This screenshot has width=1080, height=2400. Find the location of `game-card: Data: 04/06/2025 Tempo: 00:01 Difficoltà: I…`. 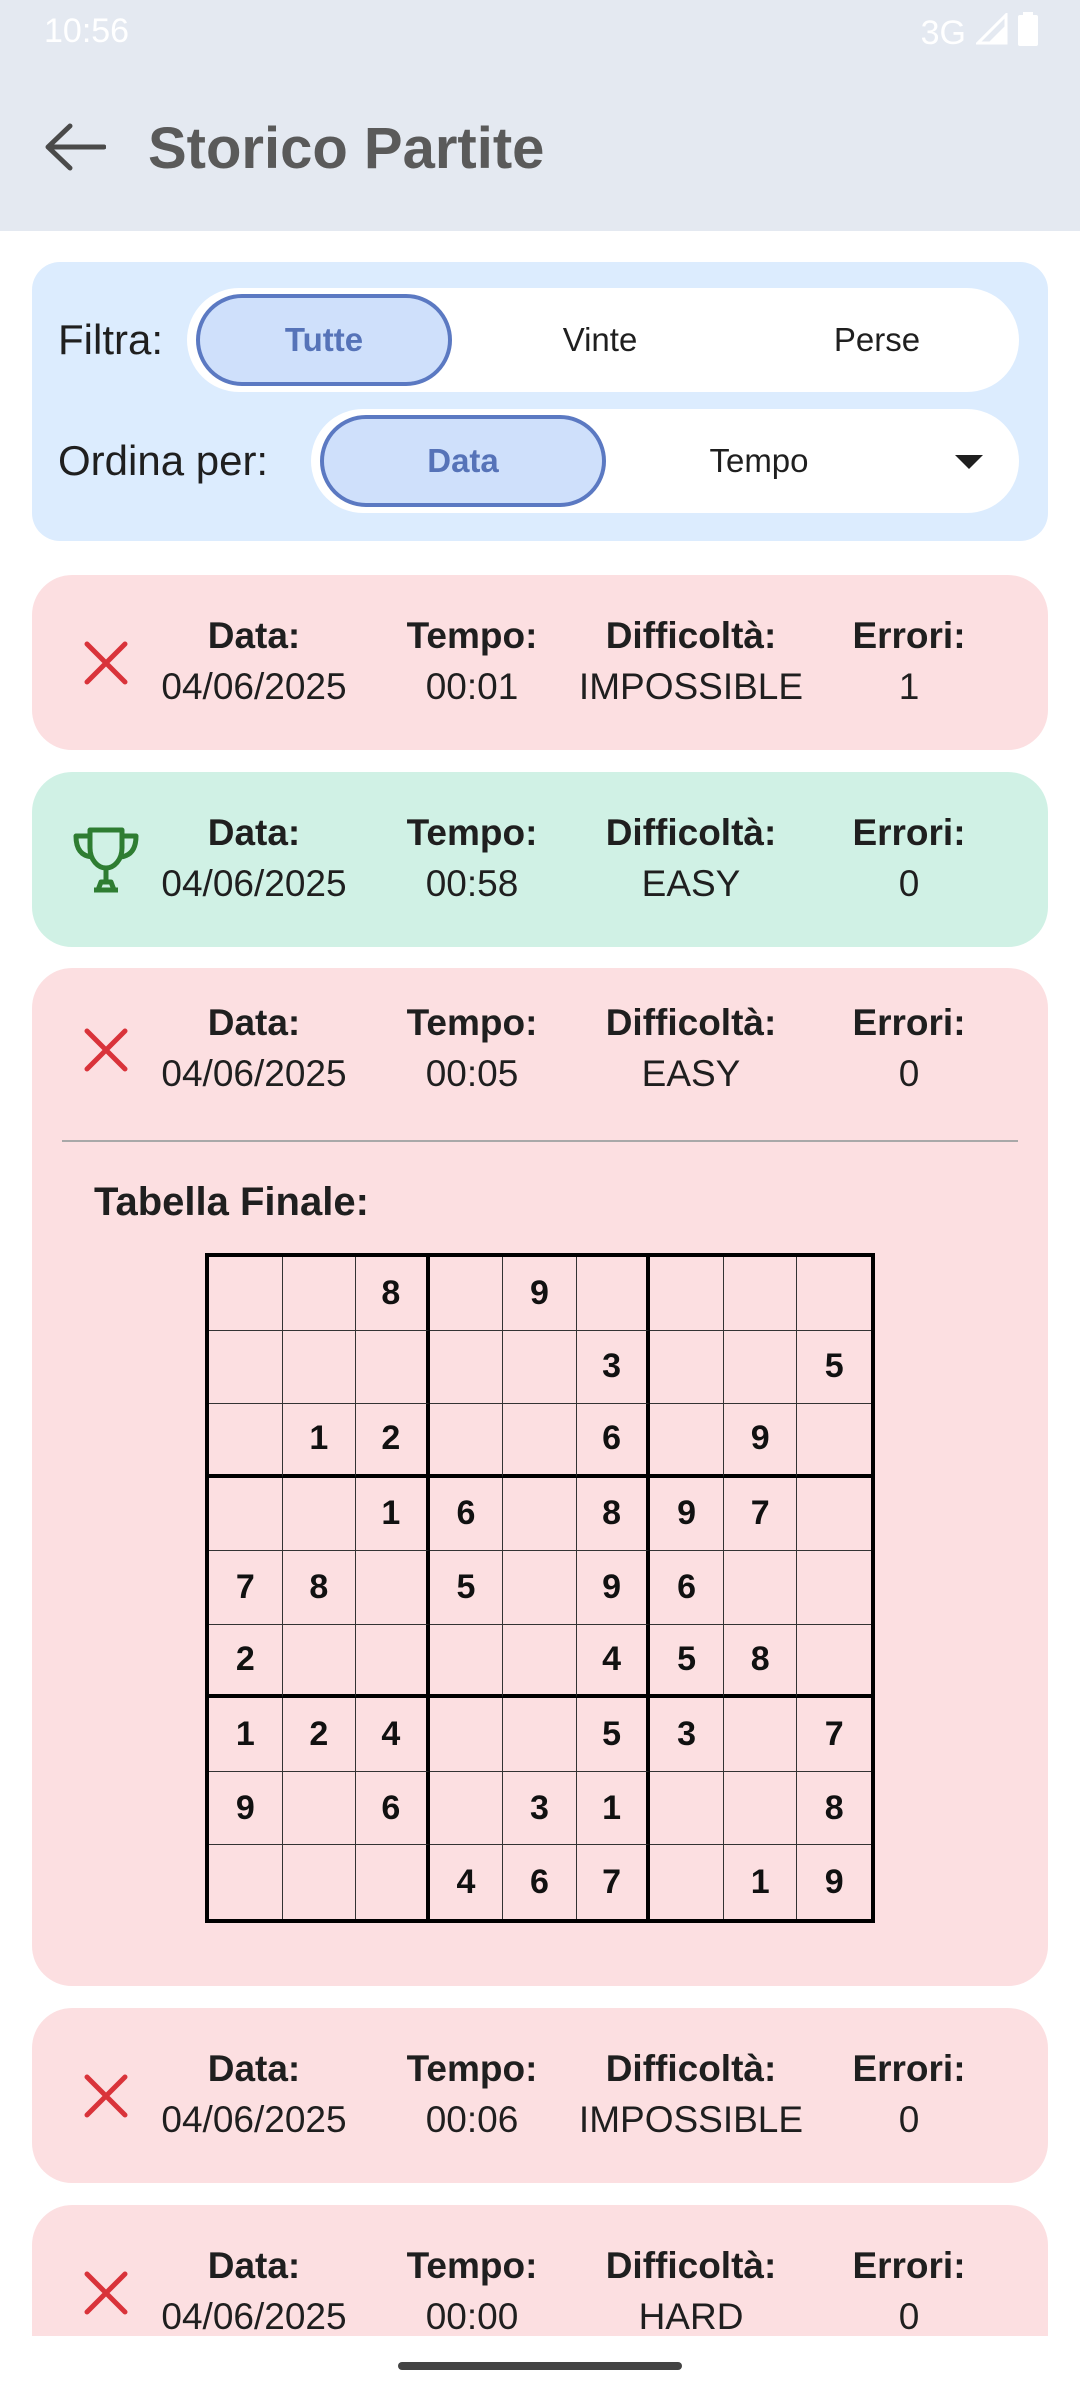

game-card: Data: 04/06/2025 Tempo: 00:01 Difficoltà: I… is located at coordinates (540, 662).